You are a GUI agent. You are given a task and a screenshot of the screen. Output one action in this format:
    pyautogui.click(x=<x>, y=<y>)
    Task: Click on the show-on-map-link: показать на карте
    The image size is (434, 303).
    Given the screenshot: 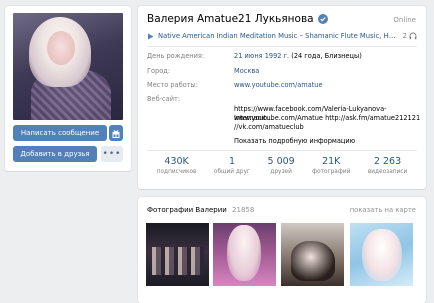 What is the action you would take?
    pyautogui.click(x=383, y=210)
    